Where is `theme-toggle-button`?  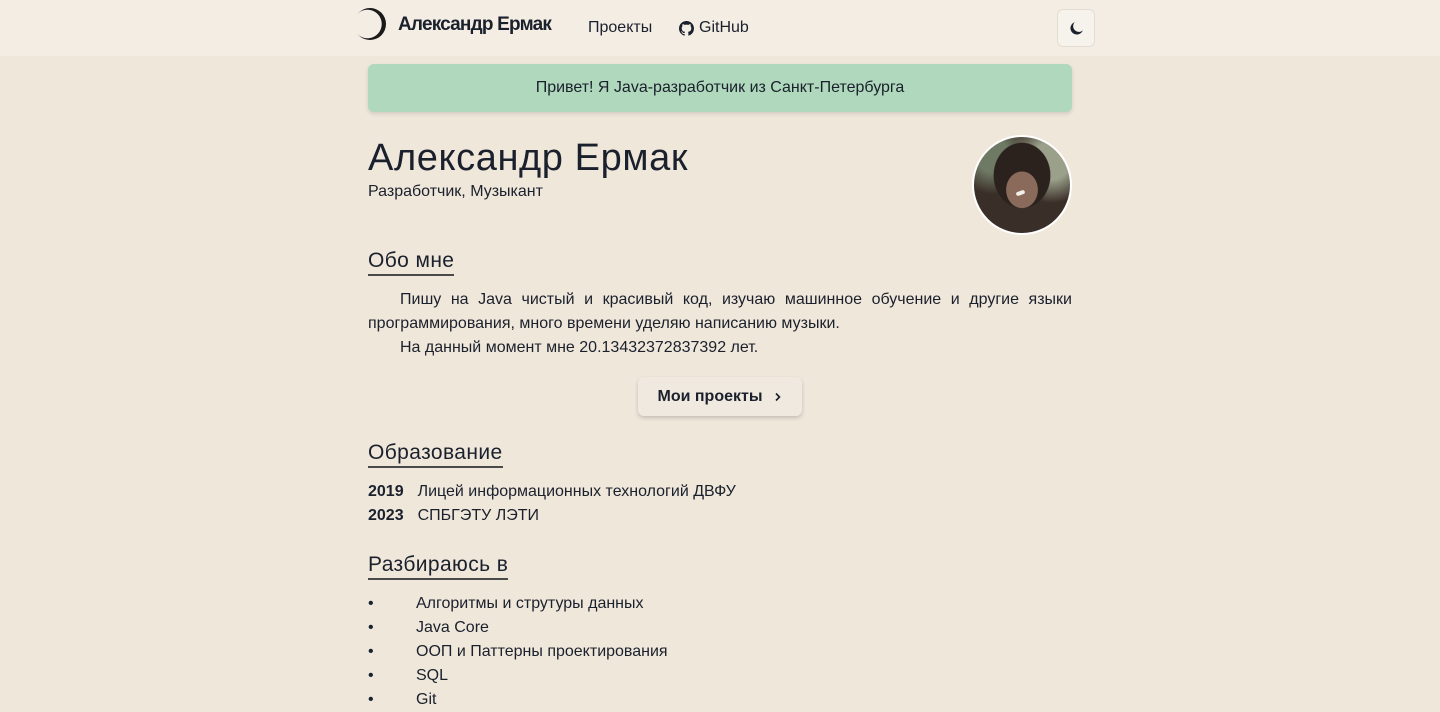
theme-toggle-button is located at coordinates (1076, 28).